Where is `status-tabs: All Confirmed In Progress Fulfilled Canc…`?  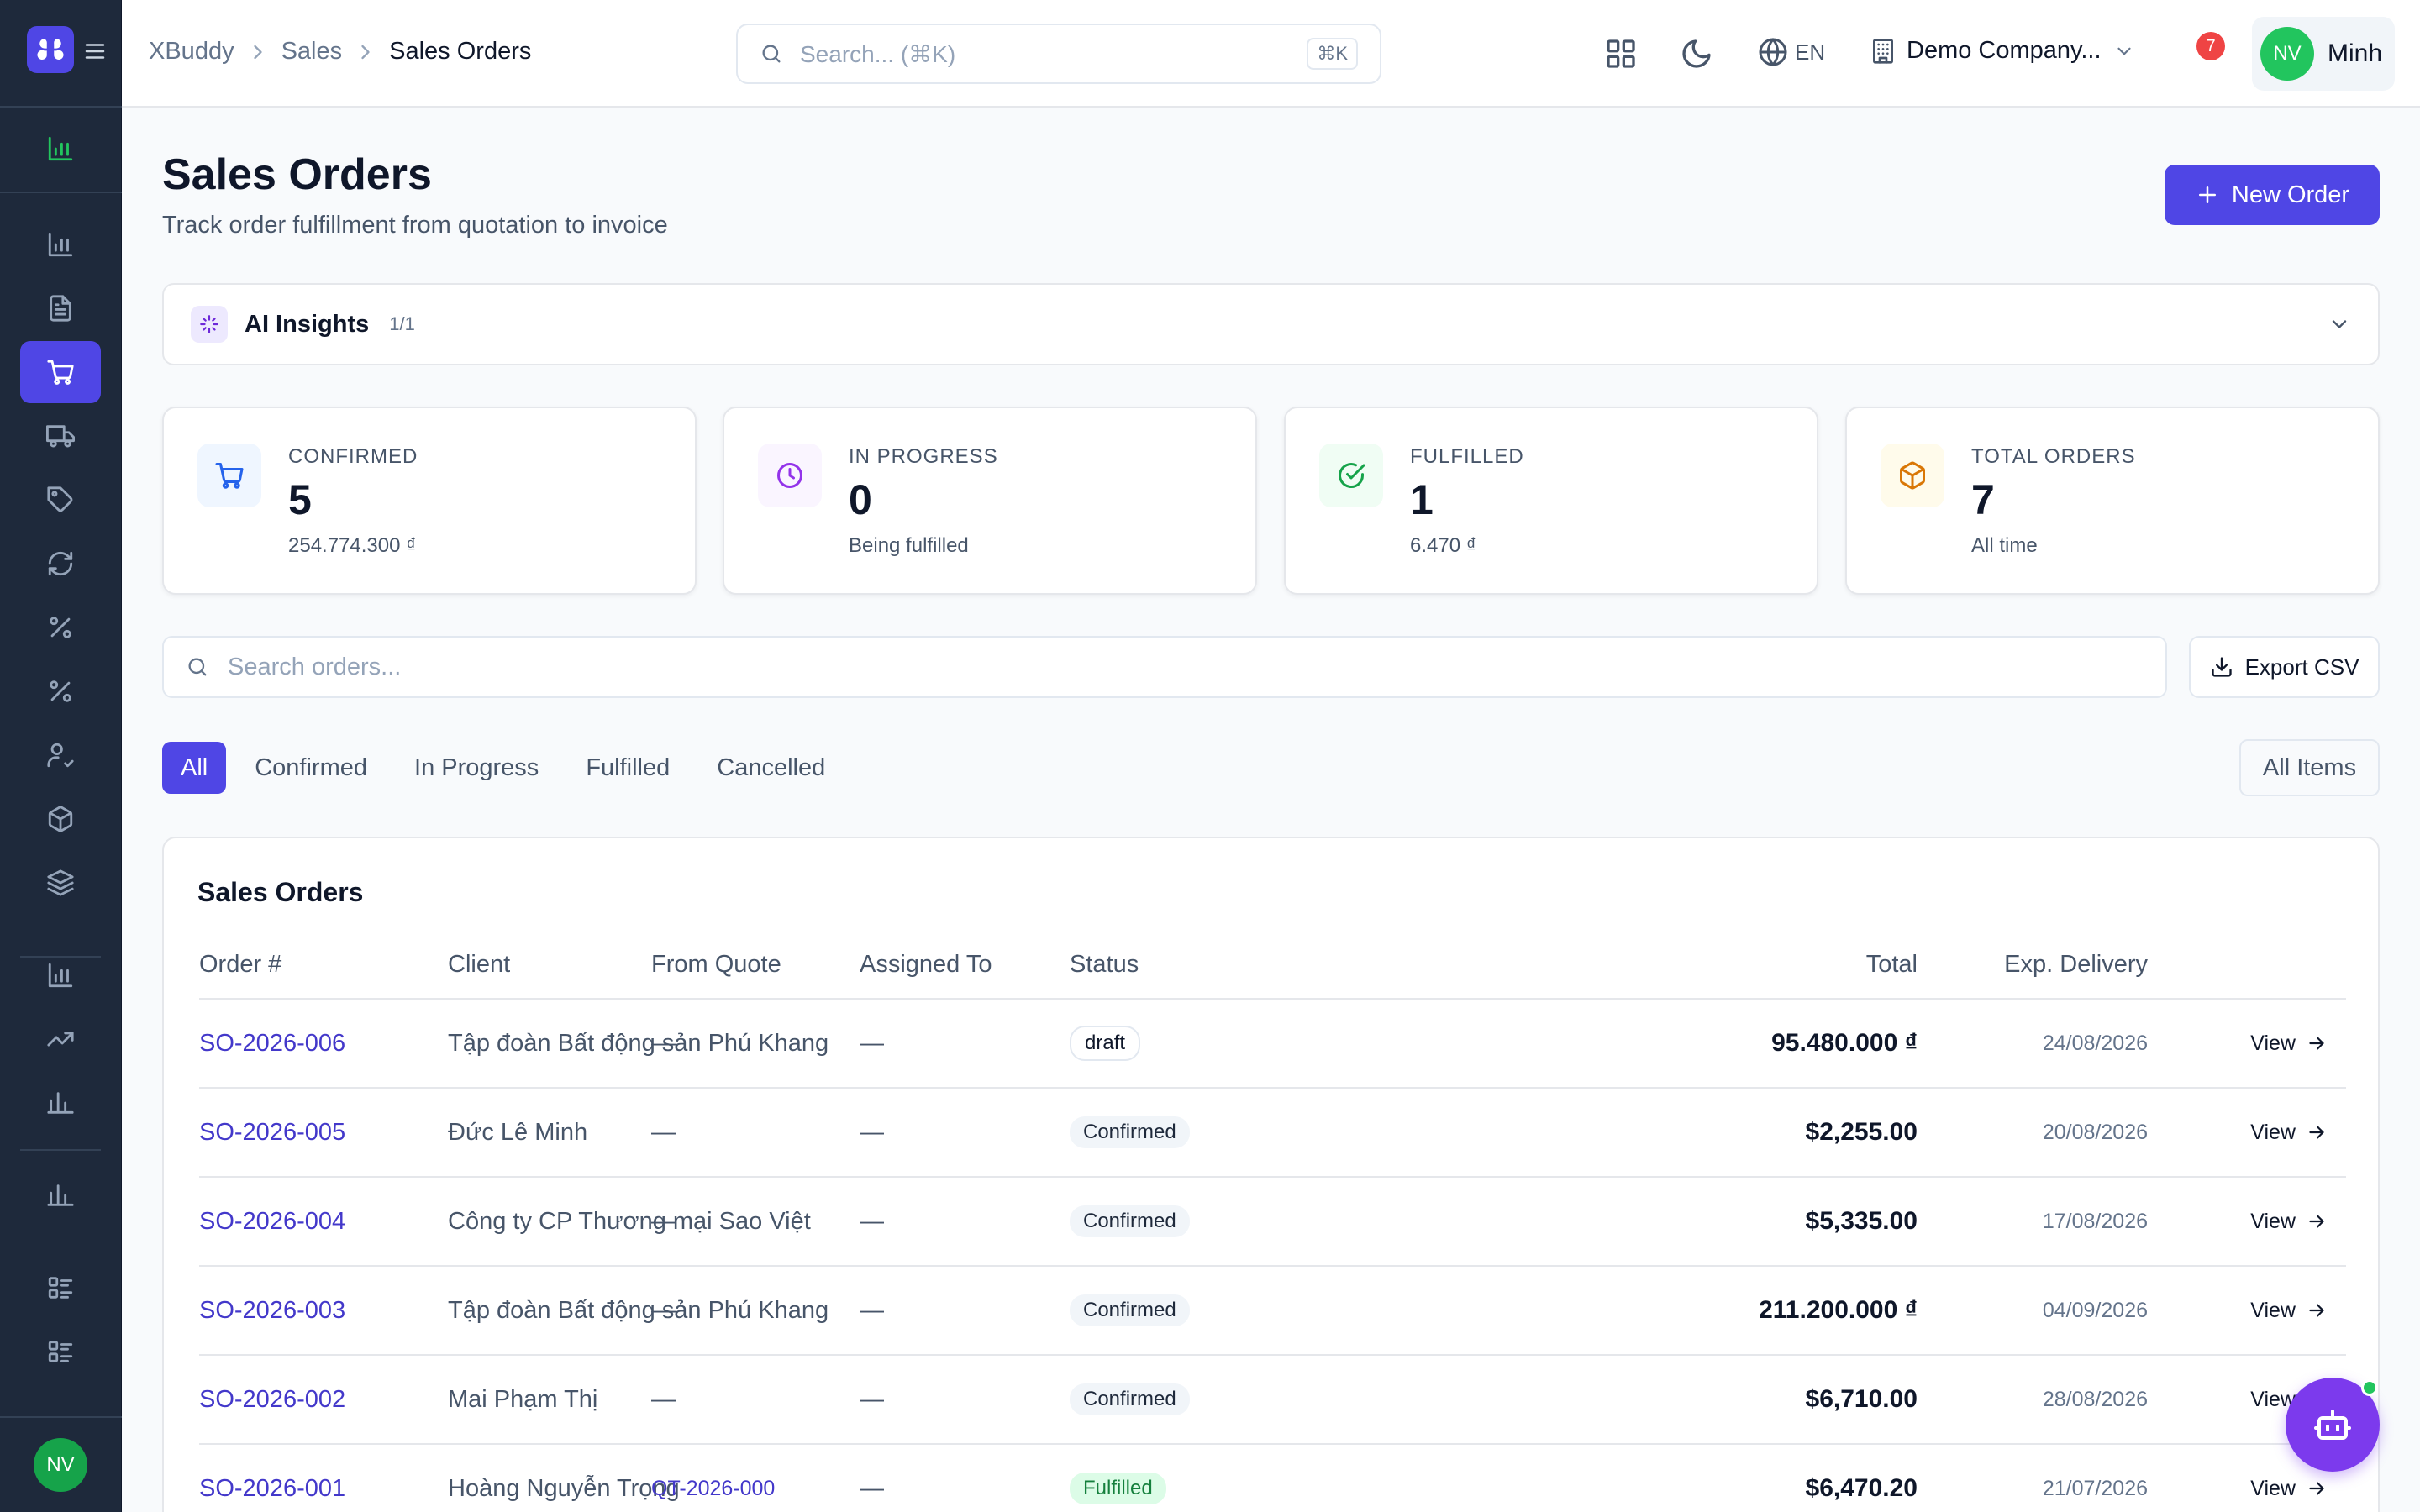 status-tabs: All Confirmed In Progress Fulfilled Canc… is located at coordinates (508, 768).